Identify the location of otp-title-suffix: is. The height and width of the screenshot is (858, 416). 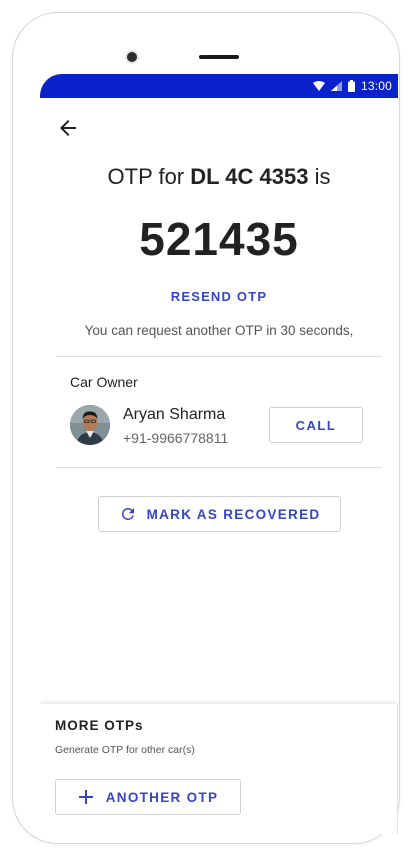
(319, 176).